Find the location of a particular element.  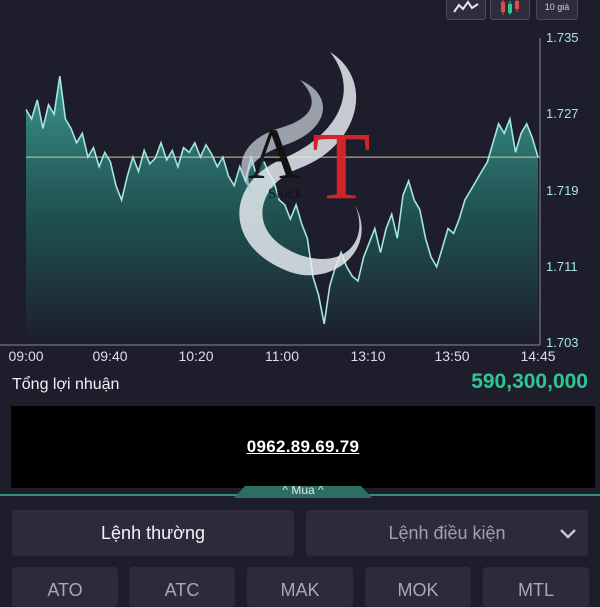

candlestick-toggle is located at coordinates (510, 10).